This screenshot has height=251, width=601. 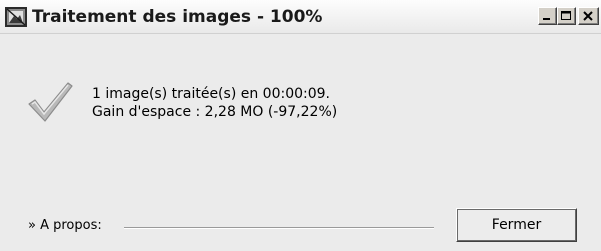 What do you see at coordinates (177, 17) in the screenshot?
I see `window-title: Traitement des images - 100%` at bounding box center [177, 17].